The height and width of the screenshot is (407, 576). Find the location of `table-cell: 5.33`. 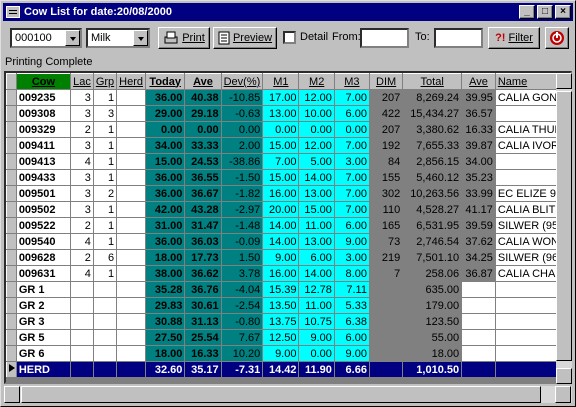

table-cell: 5.33 is located at coordinates (352, 305).